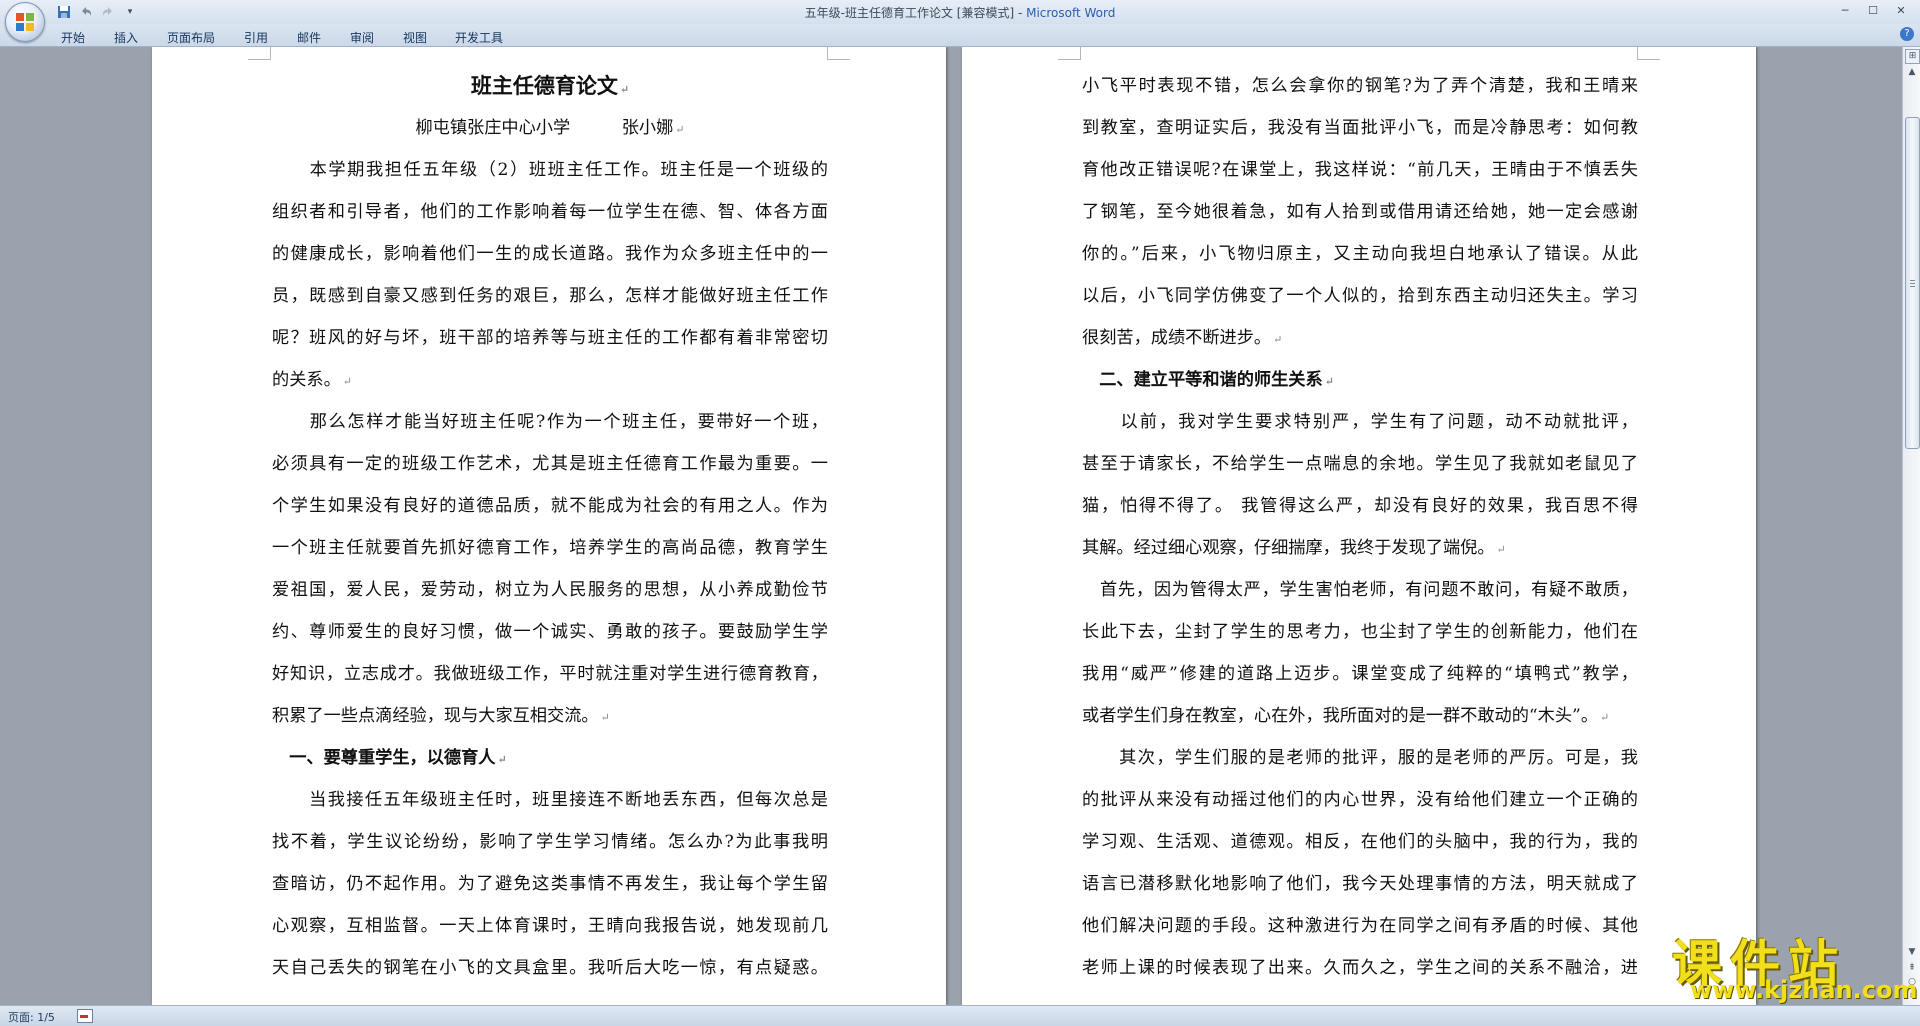 The image size is (1920, 1026). Describe the element at coordinates (550, 212) in the screenshot. I see `text-line: 组织者和引导者，他们的工作影响着每一位学生在德、智、体各方面` at that location.